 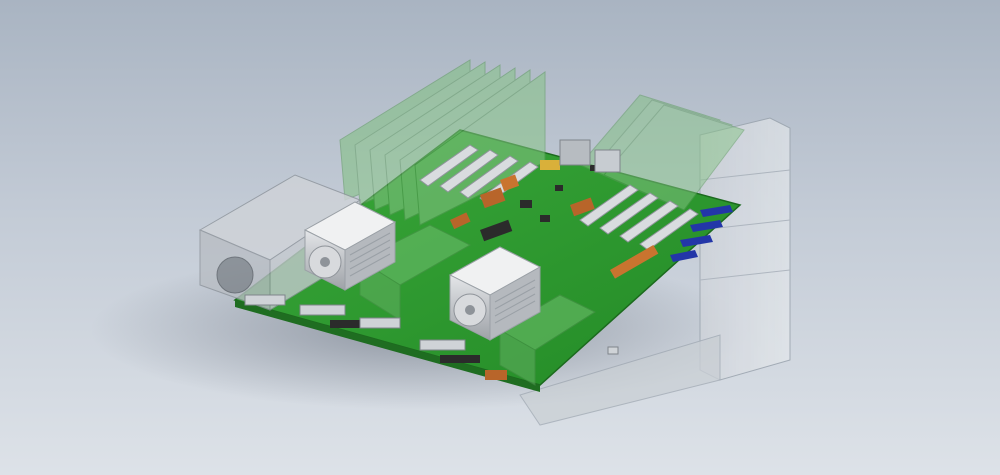 What do you see at coordinates (613, 350) in the screenshot?
I see `side-port` at bounding box center [613, 350].